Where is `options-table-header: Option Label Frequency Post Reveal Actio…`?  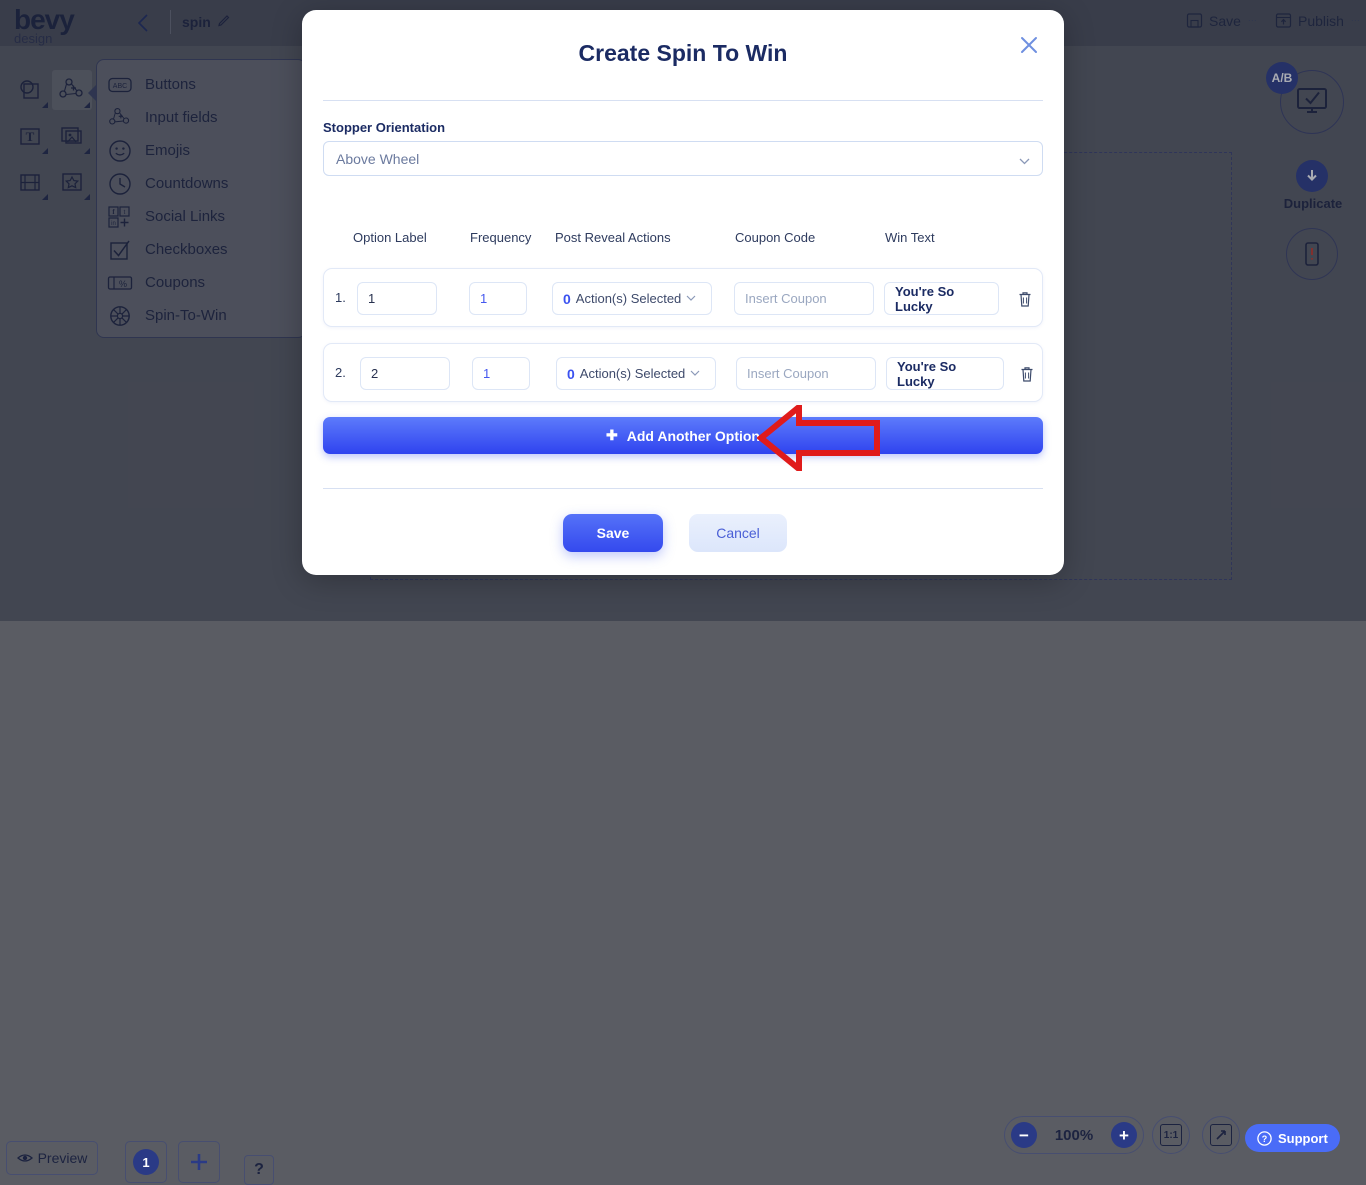 options-table-header: Option Label Frequency Post Reveal Actio… is located at coordinates (683, 240).